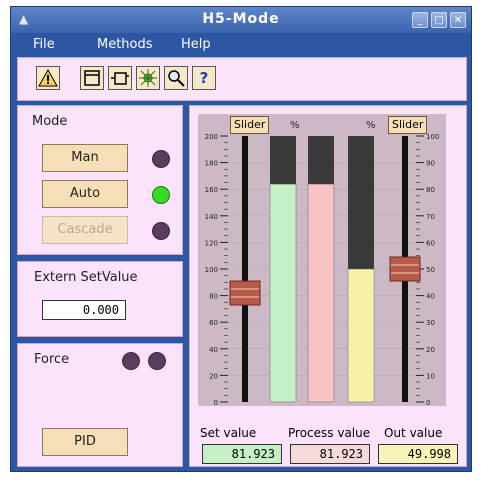  Describe the element at coordinates (211, 190) in the screenshot. I see `left-axis-tick-label: 160` at that location.